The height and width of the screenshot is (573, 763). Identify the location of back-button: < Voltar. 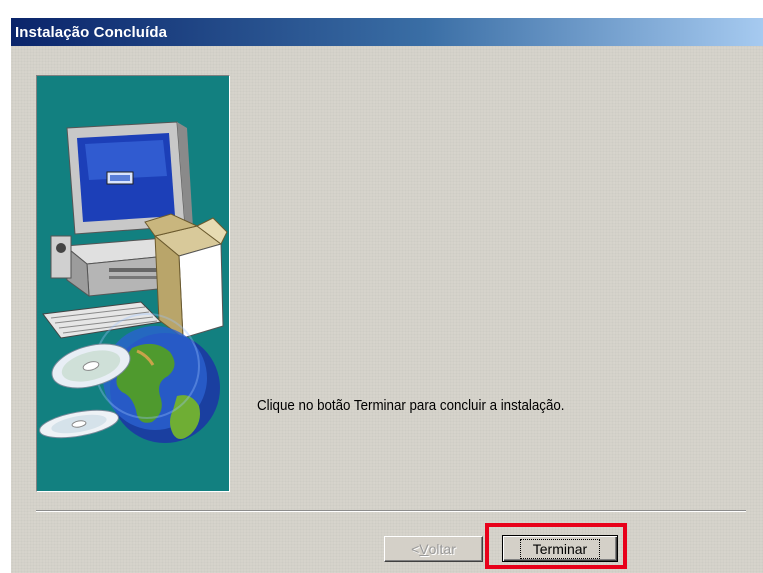
(433, 549).